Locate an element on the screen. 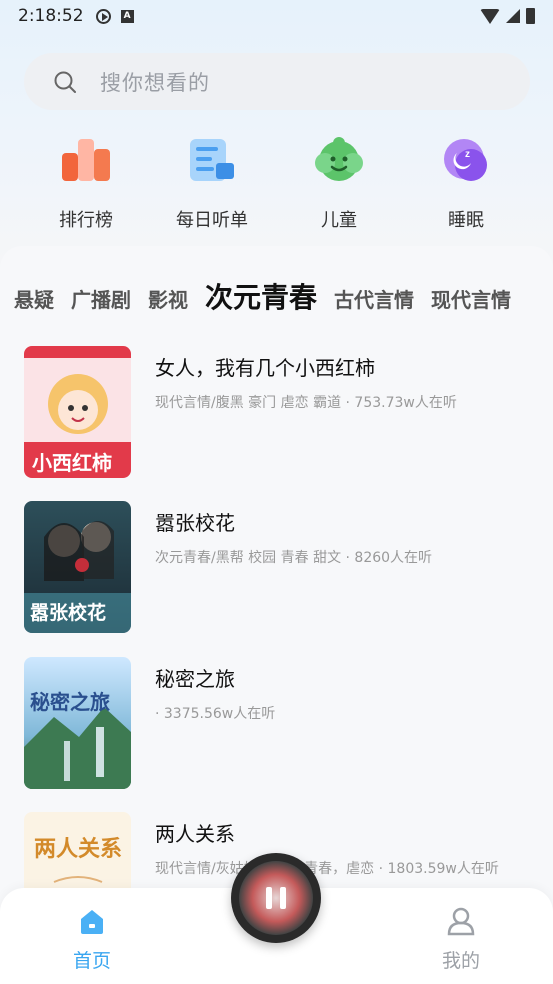  tab-youth: 次元青春 is located at coordinates (261, 296).